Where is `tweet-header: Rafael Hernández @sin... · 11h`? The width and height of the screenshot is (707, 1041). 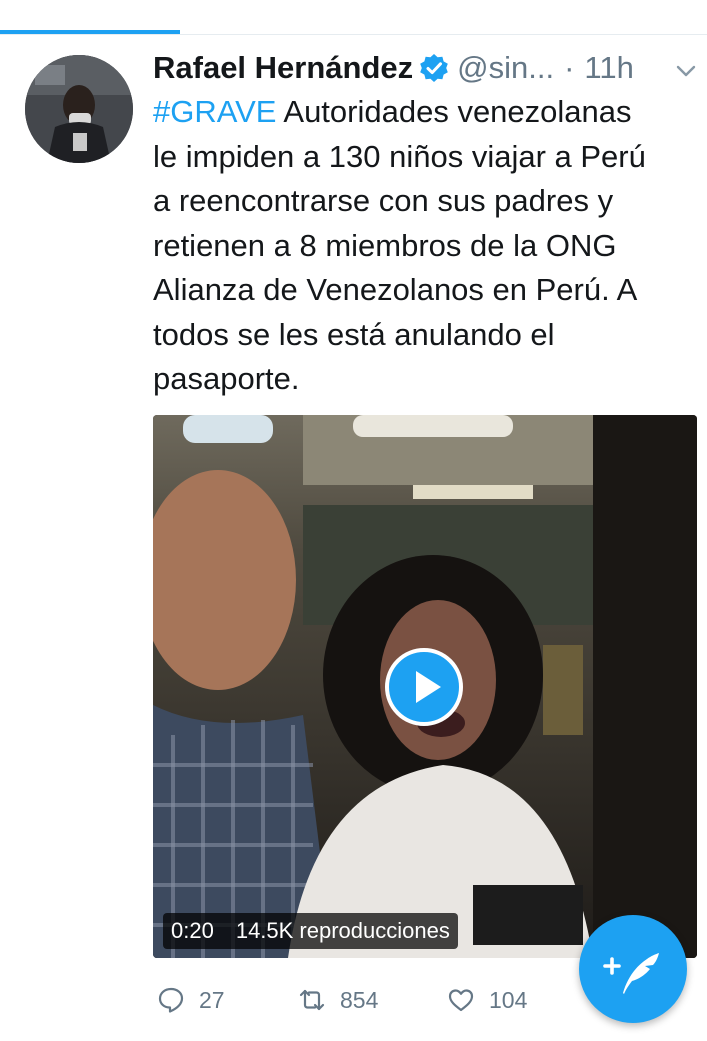
tweet-header: Rafael Hernández @sin... · 11h is located at coordinates (393, 68).